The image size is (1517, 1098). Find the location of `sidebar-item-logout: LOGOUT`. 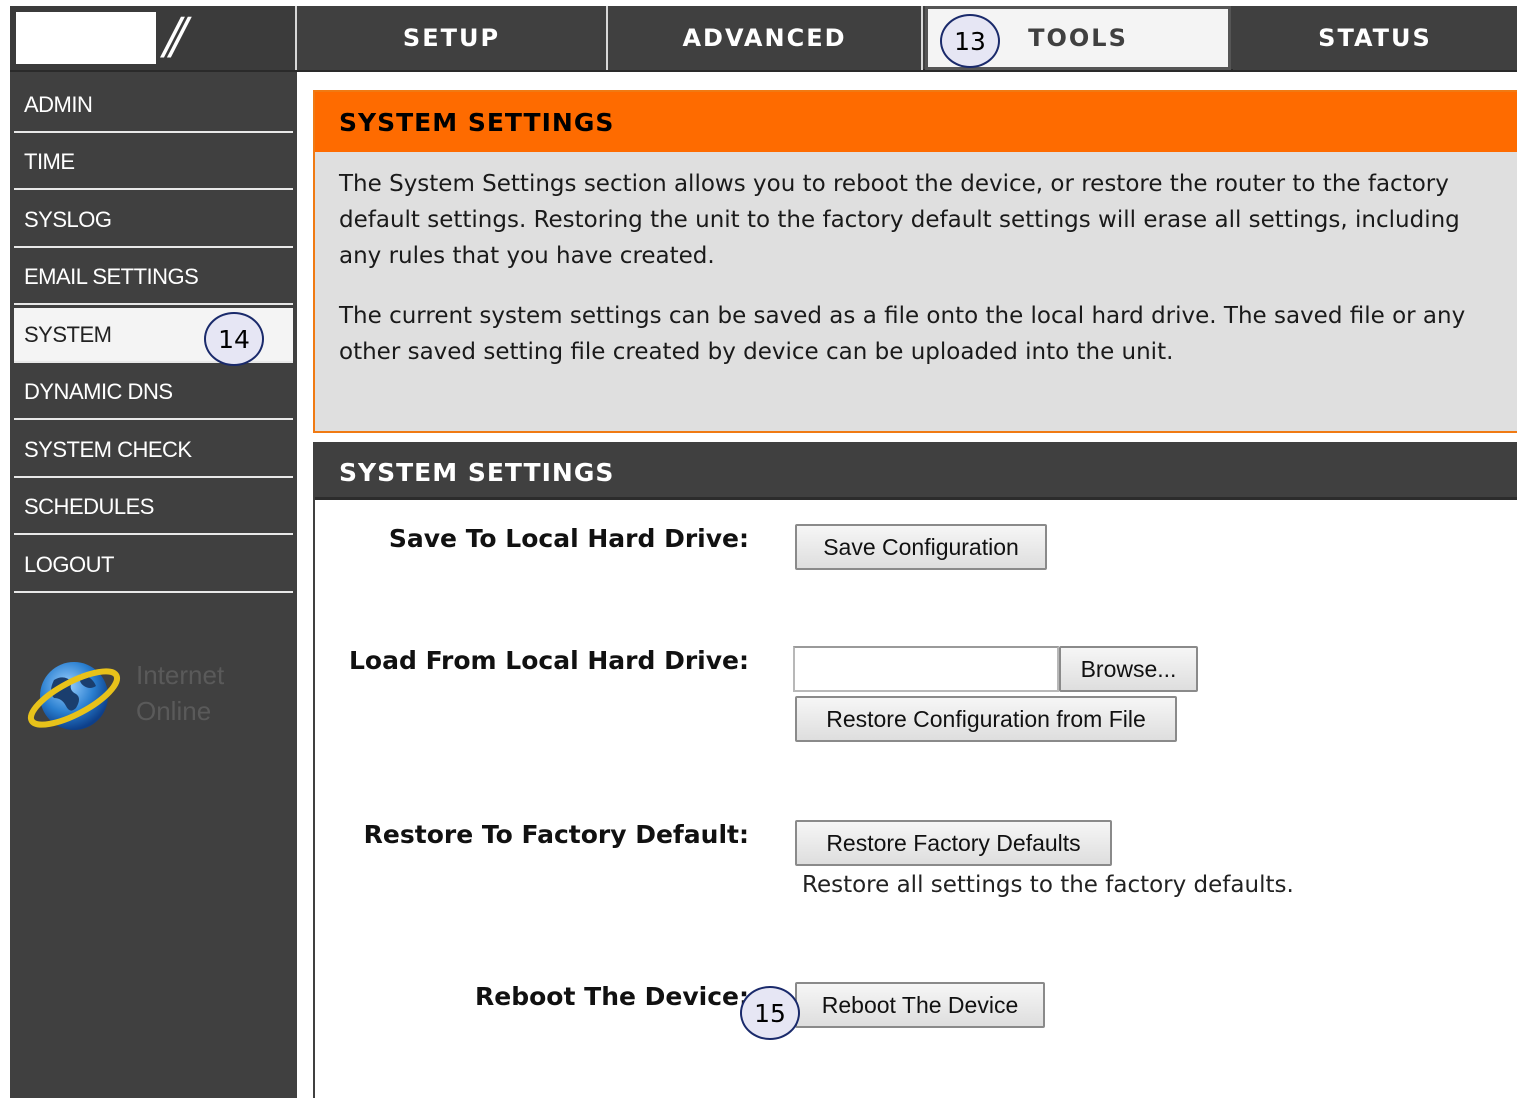

sidebar-item-logout: LOGOUT is located at coordinates (153, 565).